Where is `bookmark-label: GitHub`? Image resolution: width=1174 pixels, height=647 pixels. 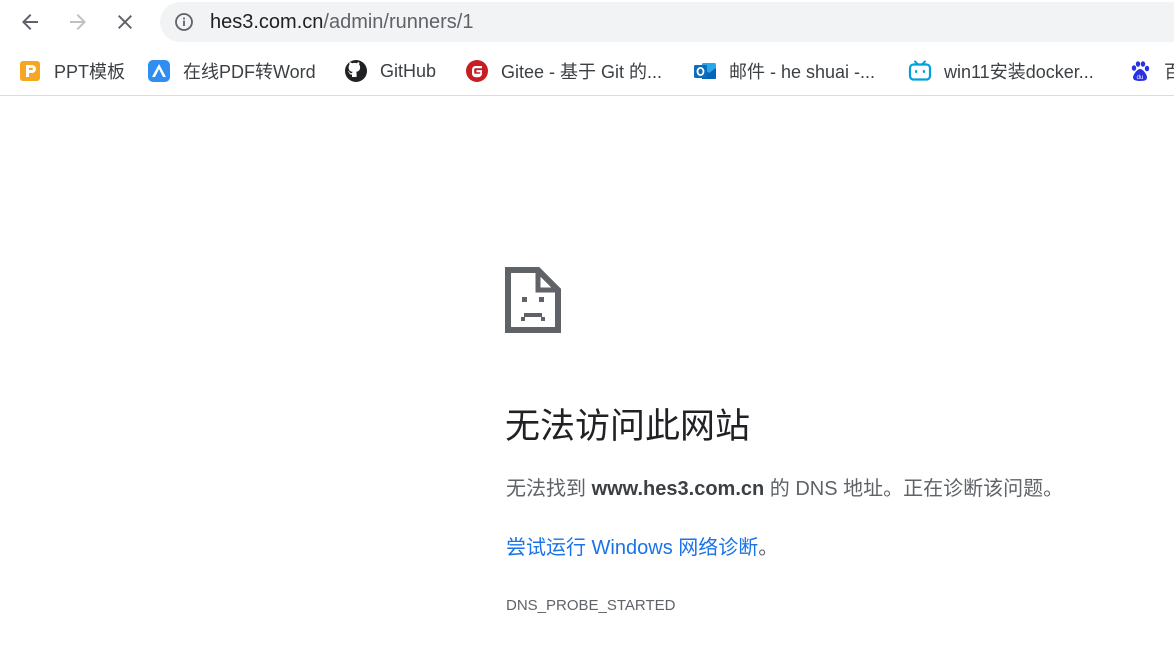
bookmark-label: GitHub is located at coordinates (408, 70).